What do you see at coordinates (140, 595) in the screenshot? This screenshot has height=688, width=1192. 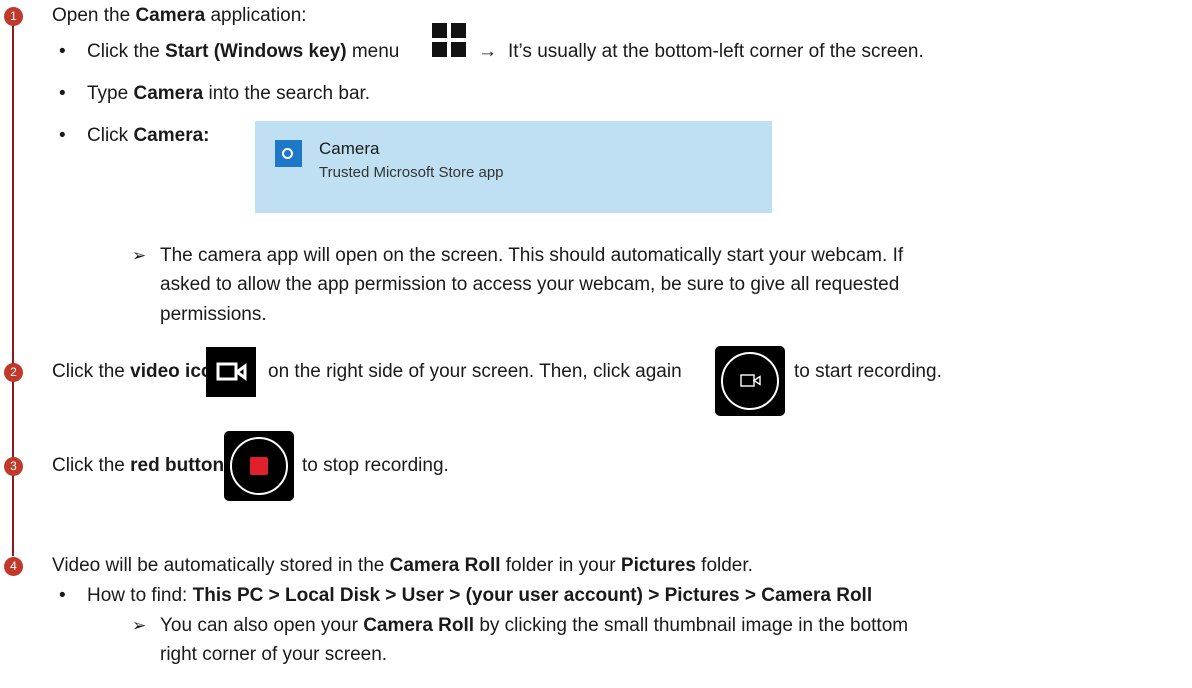 I see `step4-b1-pre: How to find:` at bounding box center [140, 595].